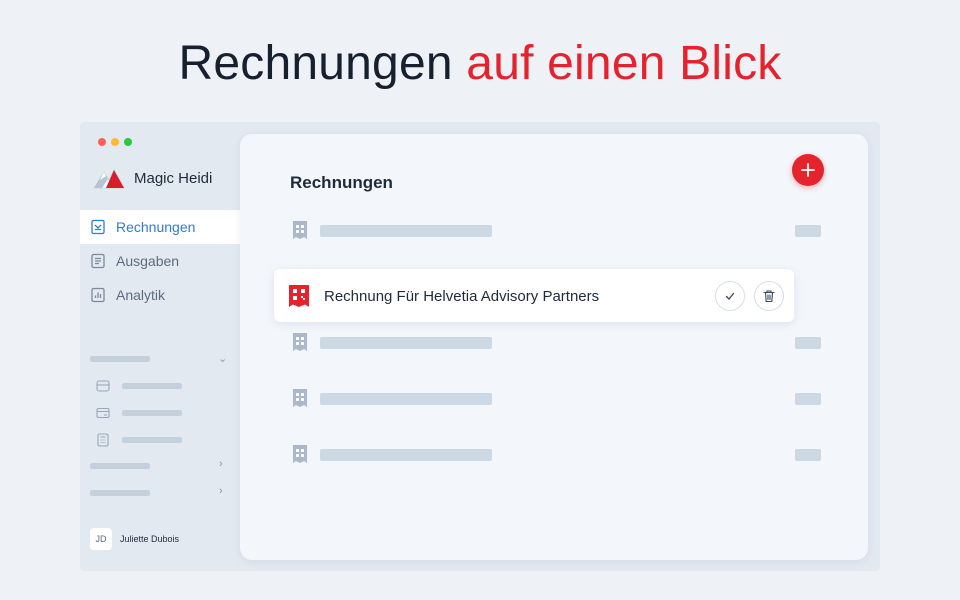  I want to click on window-controls, so click(115, 142).